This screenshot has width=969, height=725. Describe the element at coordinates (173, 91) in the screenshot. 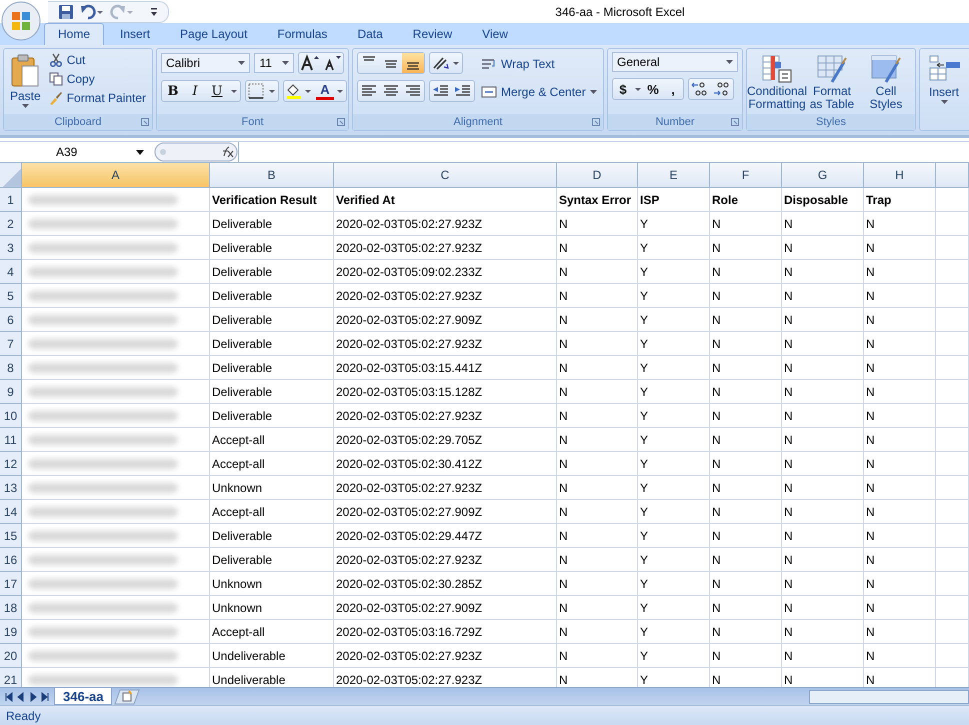

I see `bold-button: B` at that location.